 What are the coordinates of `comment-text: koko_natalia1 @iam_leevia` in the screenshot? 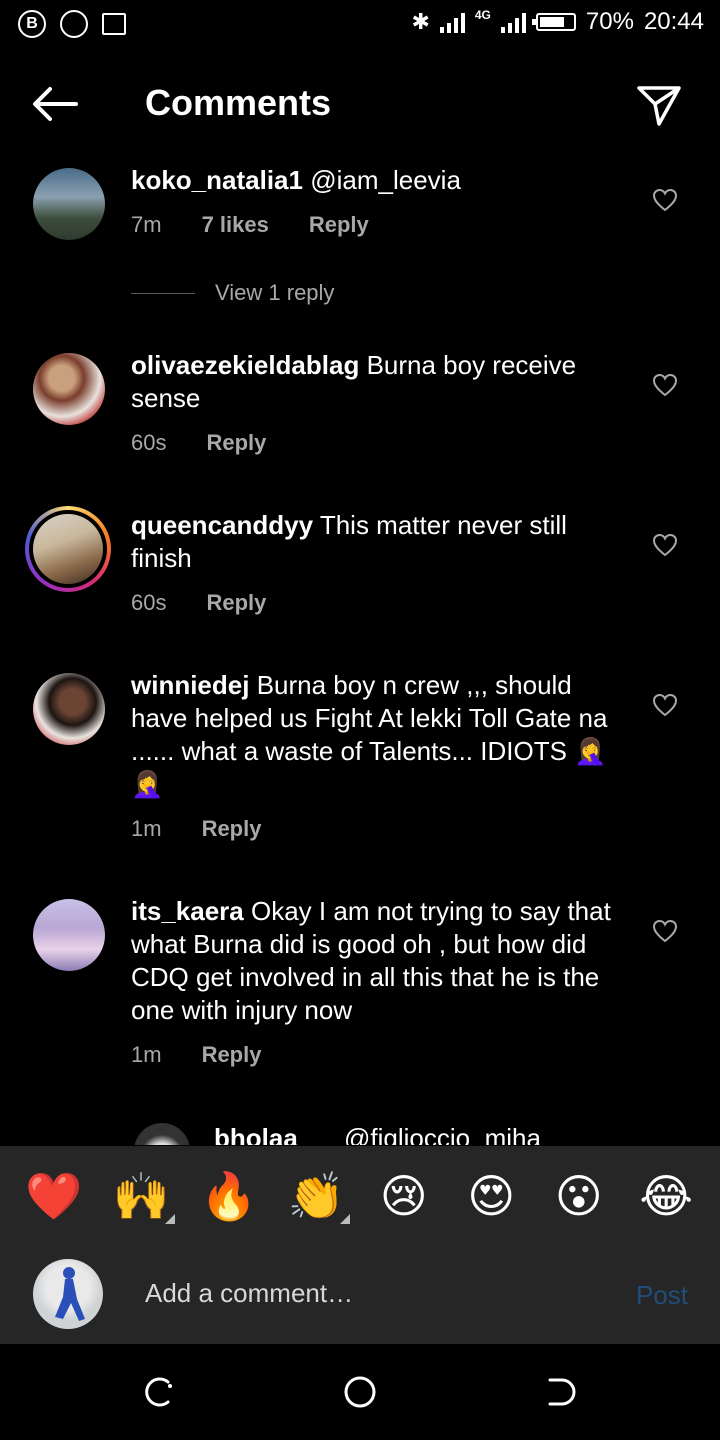 It's located at (381, 180).